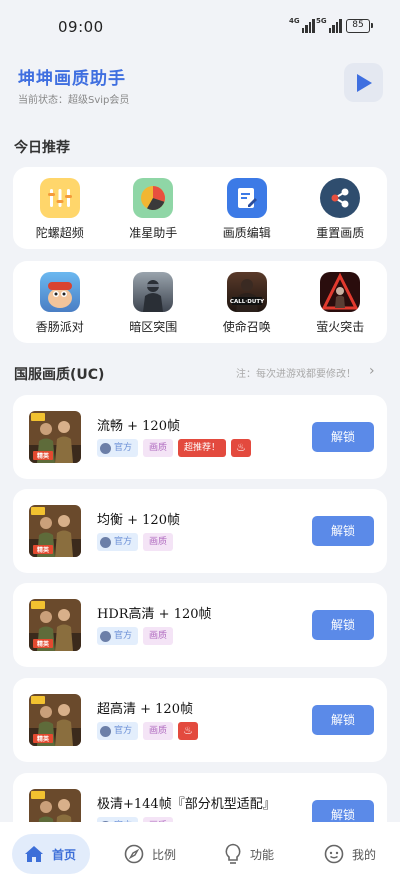 The width and height of the screenshot is (400, 888). I want to click on preset-name: 超高清 + 120帧, so click(145, 709).